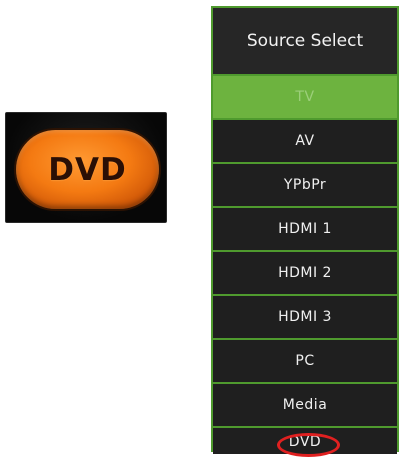 The height and width of the screenshot is (457, 402). I want to click on source-item-label: HDMI 3, so click(305, 317).